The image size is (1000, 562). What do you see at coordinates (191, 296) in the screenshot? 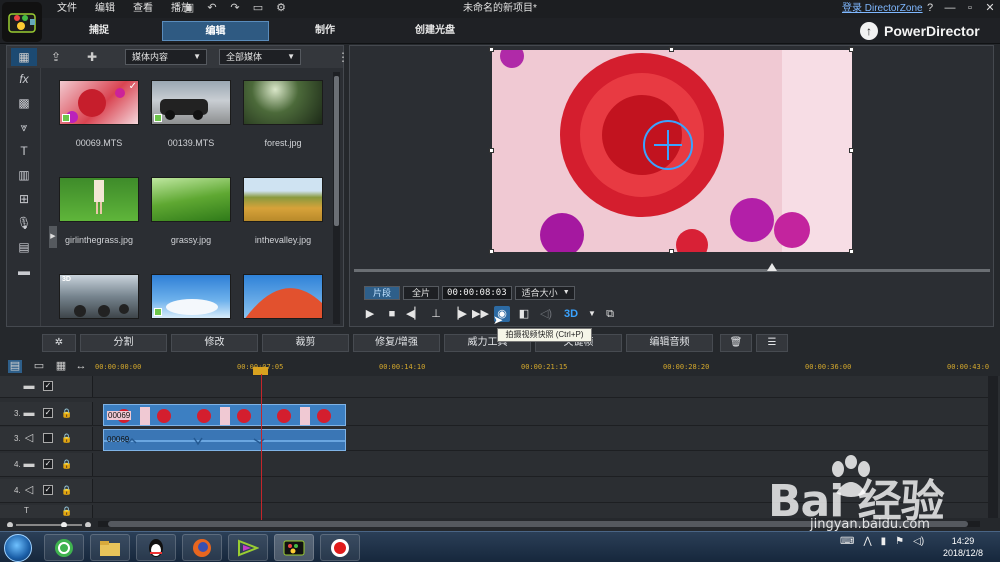
I see `media-thumb-sky` at bounding box center [191, 296].